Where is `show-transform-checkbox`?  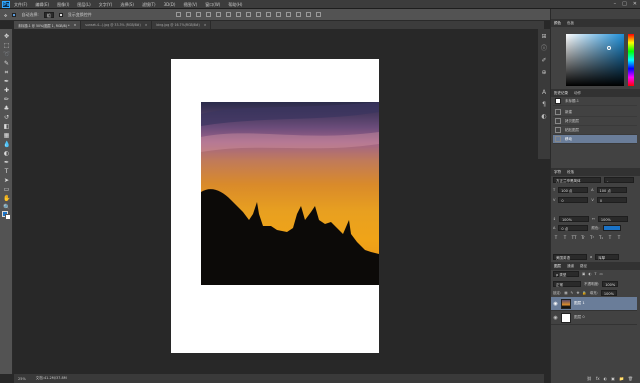 show-transform-checkbox is located at coordinates (60, 15).